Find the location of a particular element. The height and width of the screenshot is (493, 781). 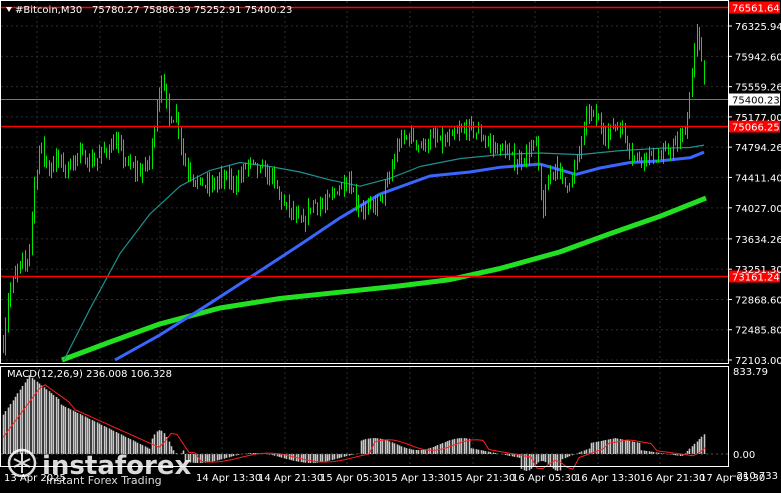

price-tick-label: 73634.26 is located at coordinates (758, 240).